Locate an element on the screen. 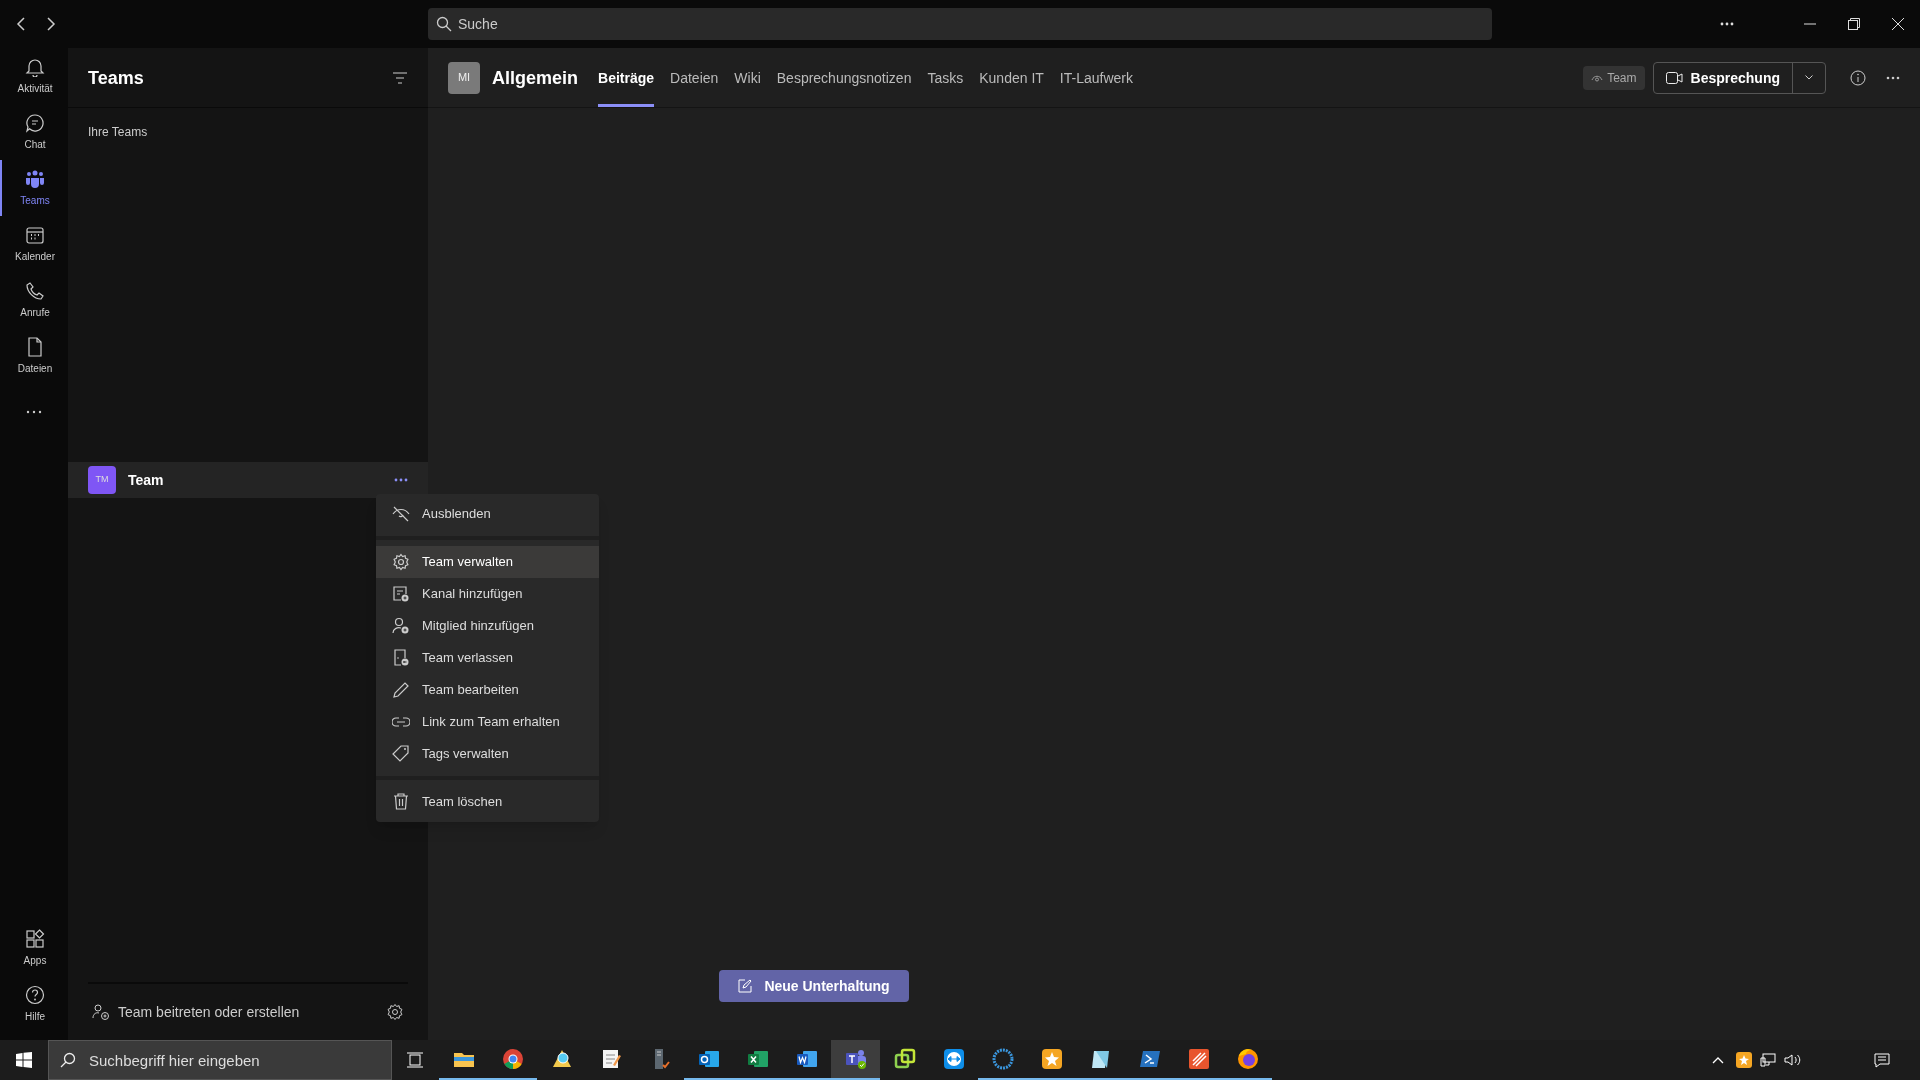  taskbar-search-field: Suchbegriff hier eingeben is located at coordinates (220, 1060).